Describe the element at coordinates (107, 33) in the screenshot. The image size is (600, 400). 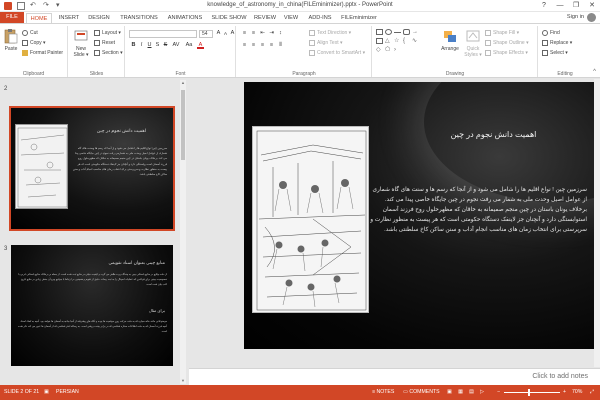
I see `layout-button: Layout ▾` at that location.